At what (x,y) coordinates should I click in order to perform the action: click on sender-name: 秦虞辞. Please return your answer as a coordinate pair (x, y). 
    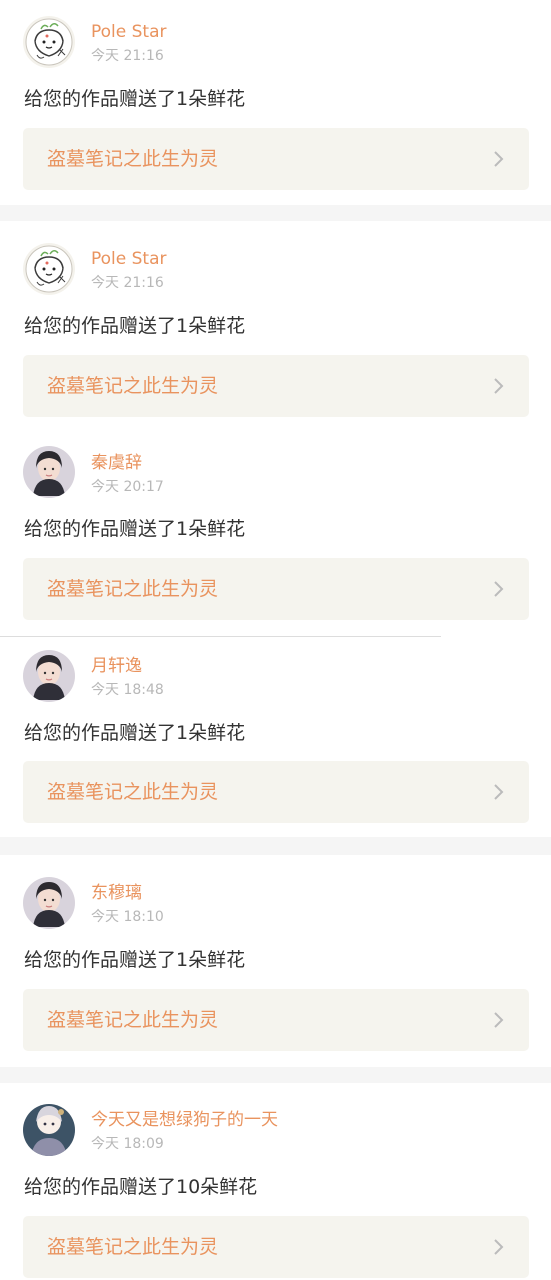
    Looking at the image, I should click on (116, 463).